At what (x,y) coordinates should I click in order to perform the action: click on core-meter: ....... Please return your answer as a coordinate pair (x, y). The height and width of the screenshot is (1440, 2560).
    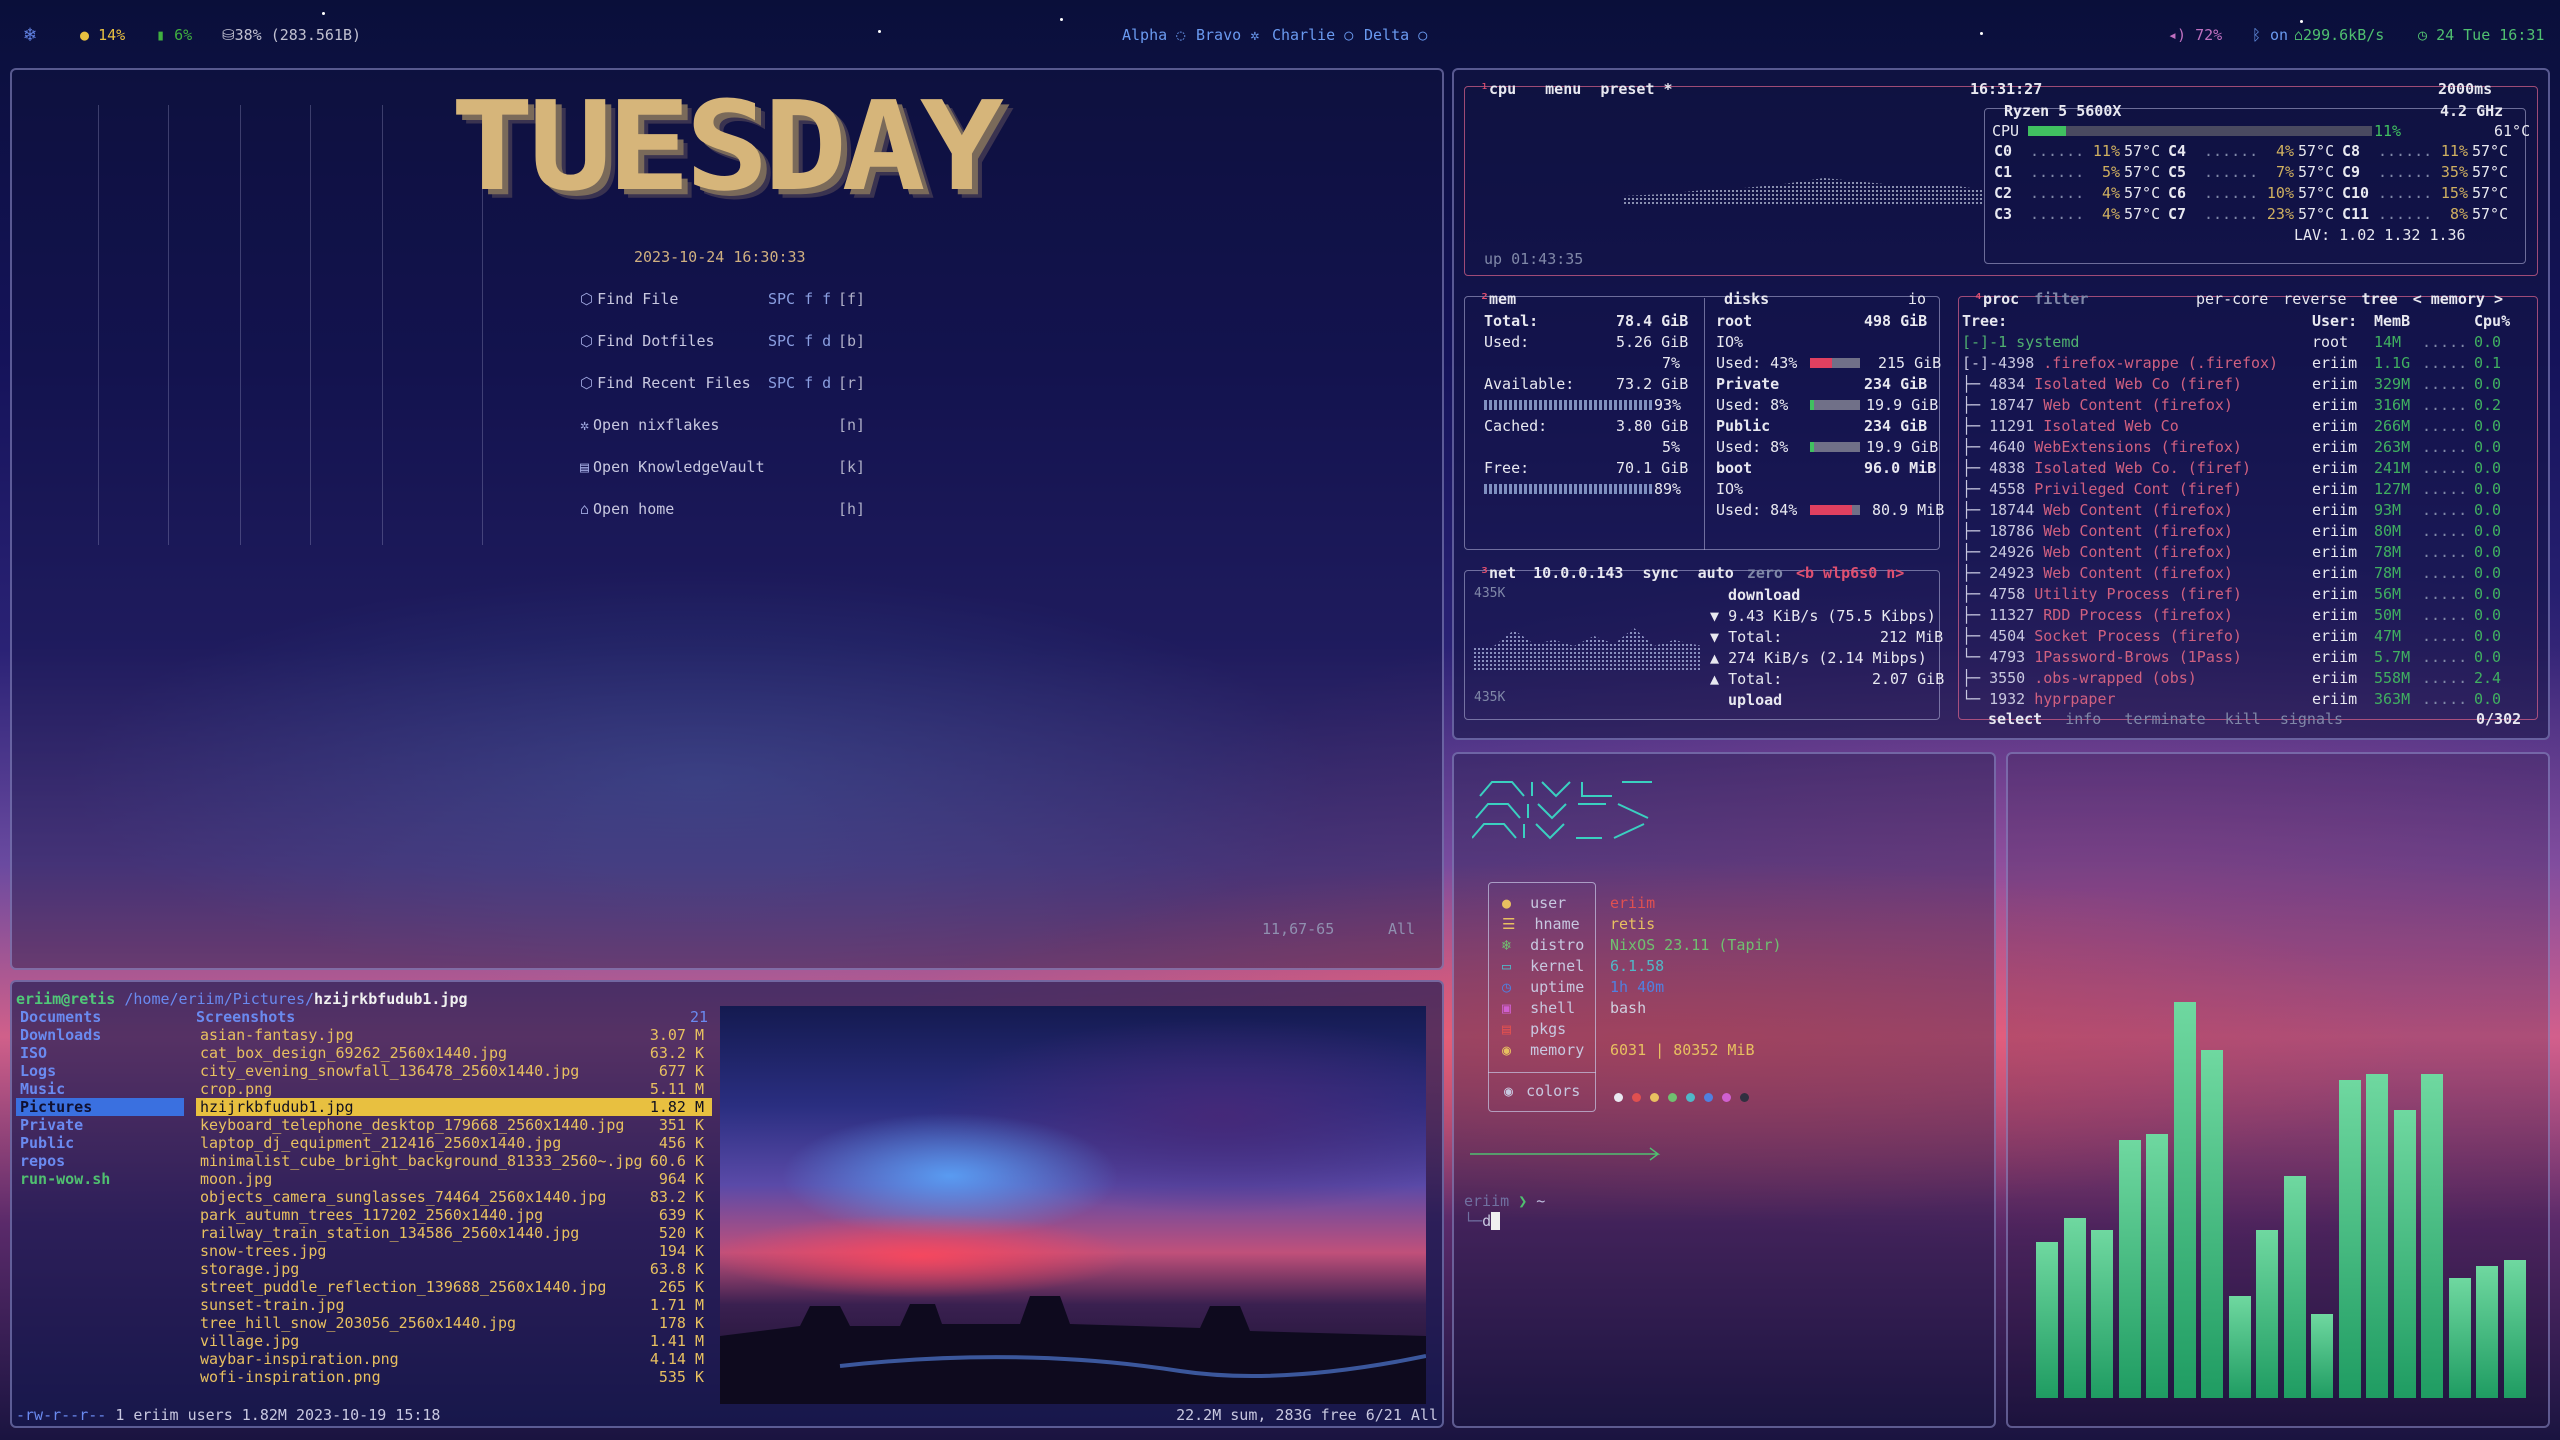
    Looking at the image, I should click on (2231, 214).